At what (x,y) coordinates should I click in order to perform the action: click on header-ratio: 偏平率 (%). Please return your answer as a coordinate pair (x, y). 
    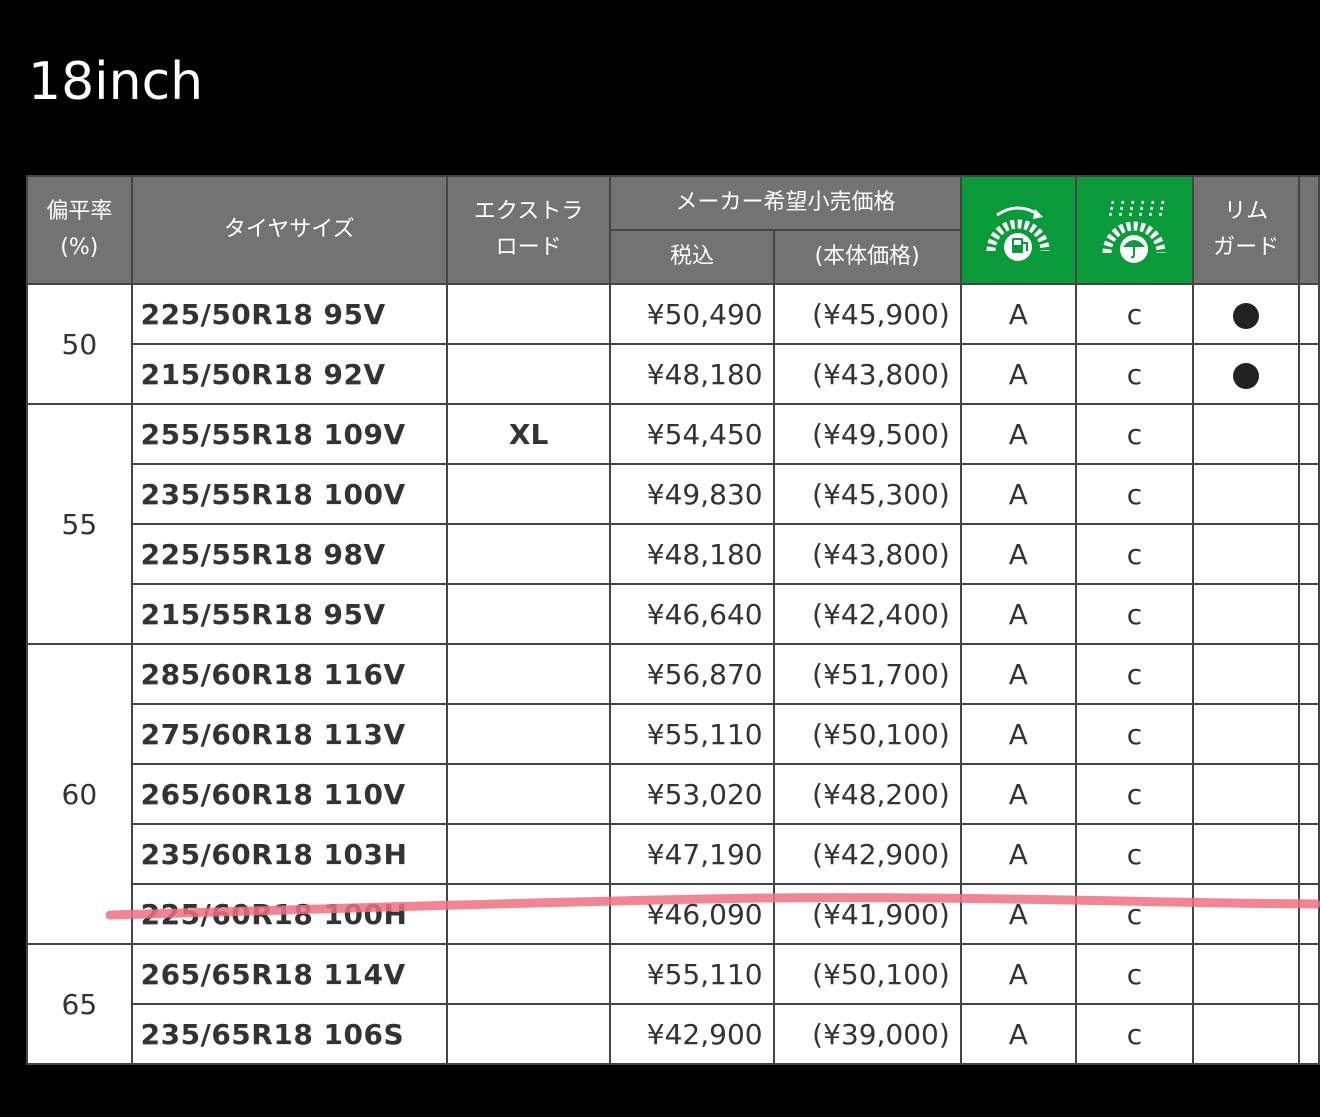
    Looking at the image, I should click on (79, 230).